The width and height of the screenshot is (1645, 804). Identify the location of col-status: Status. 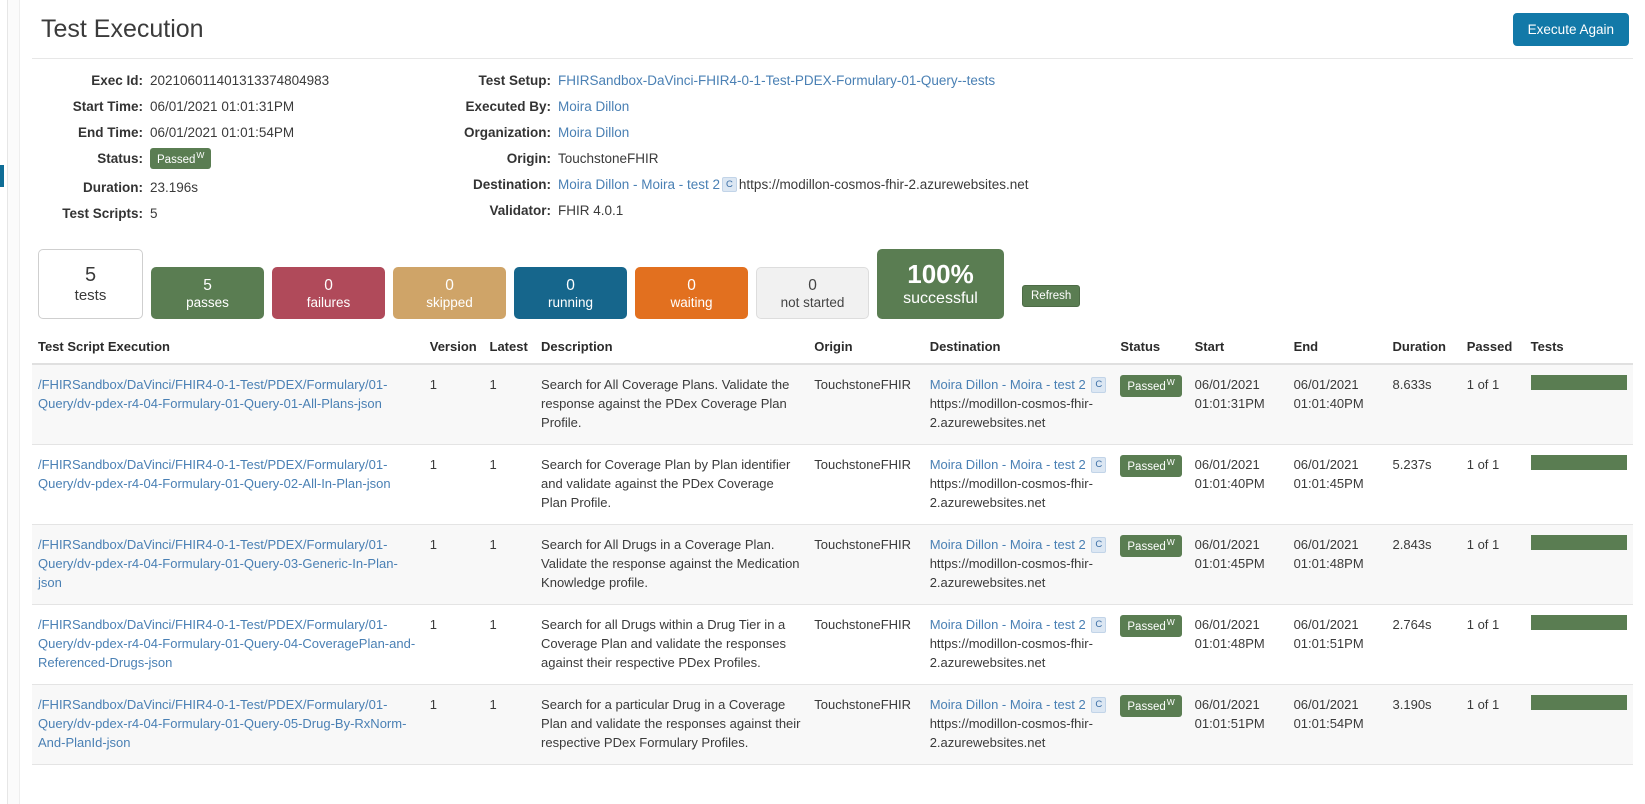
(1151, 349).